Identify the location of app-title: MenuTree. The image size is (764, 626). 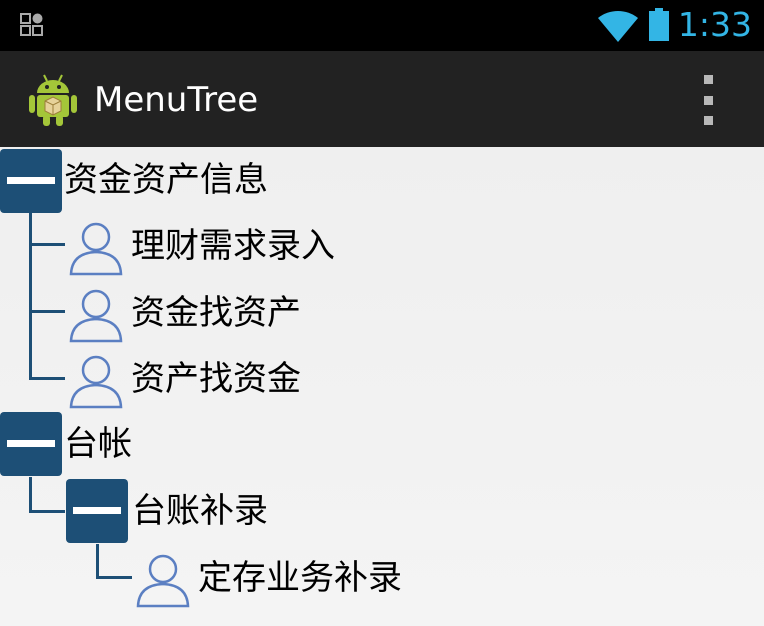
(176, 100).